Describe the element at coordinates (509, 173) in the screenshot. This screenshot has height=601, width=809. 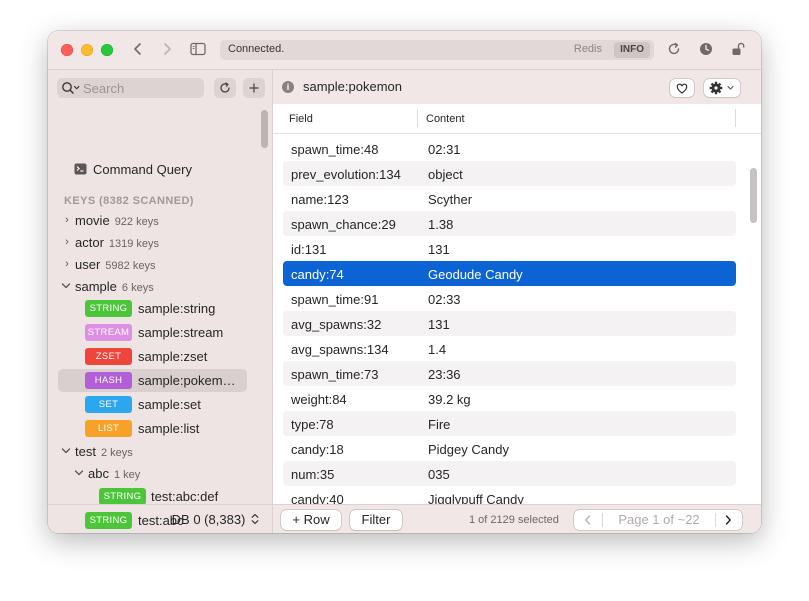
I see `table-row: prev_evolution:134 object` at that location.